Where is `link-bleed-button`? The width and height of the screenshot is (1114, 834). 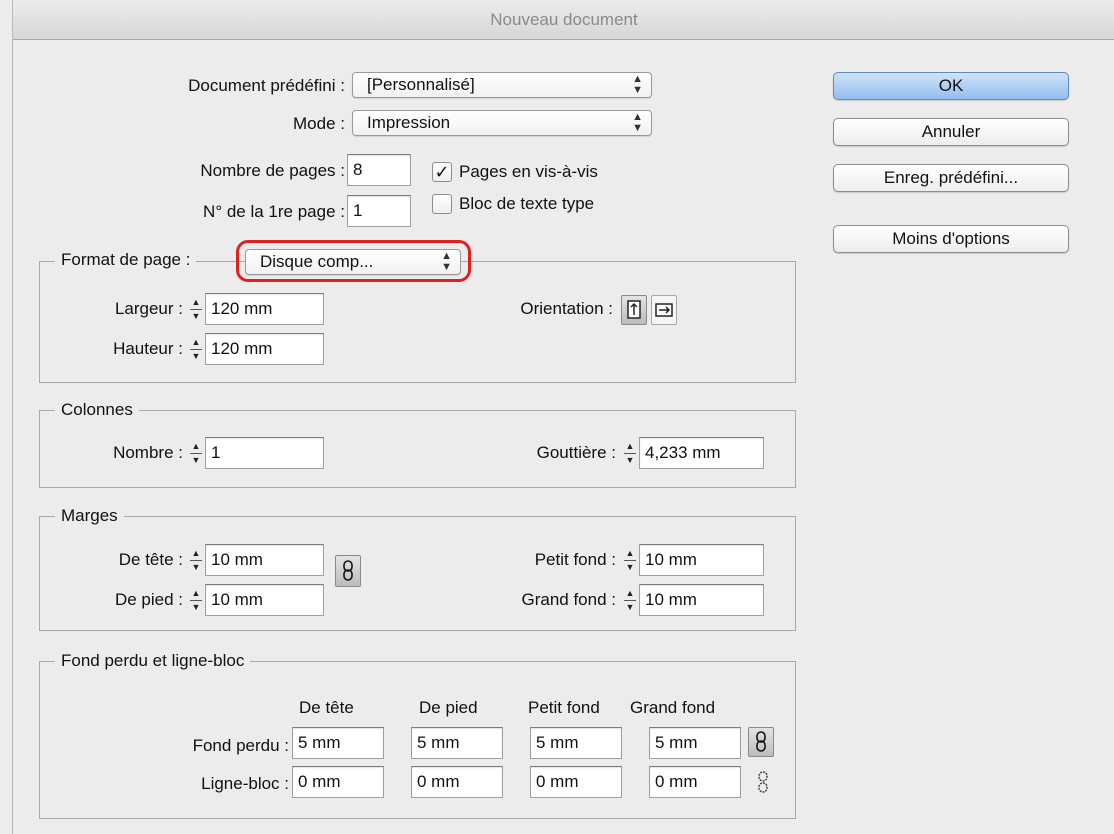 link-bleed-button is located at coordinates (761, 742).